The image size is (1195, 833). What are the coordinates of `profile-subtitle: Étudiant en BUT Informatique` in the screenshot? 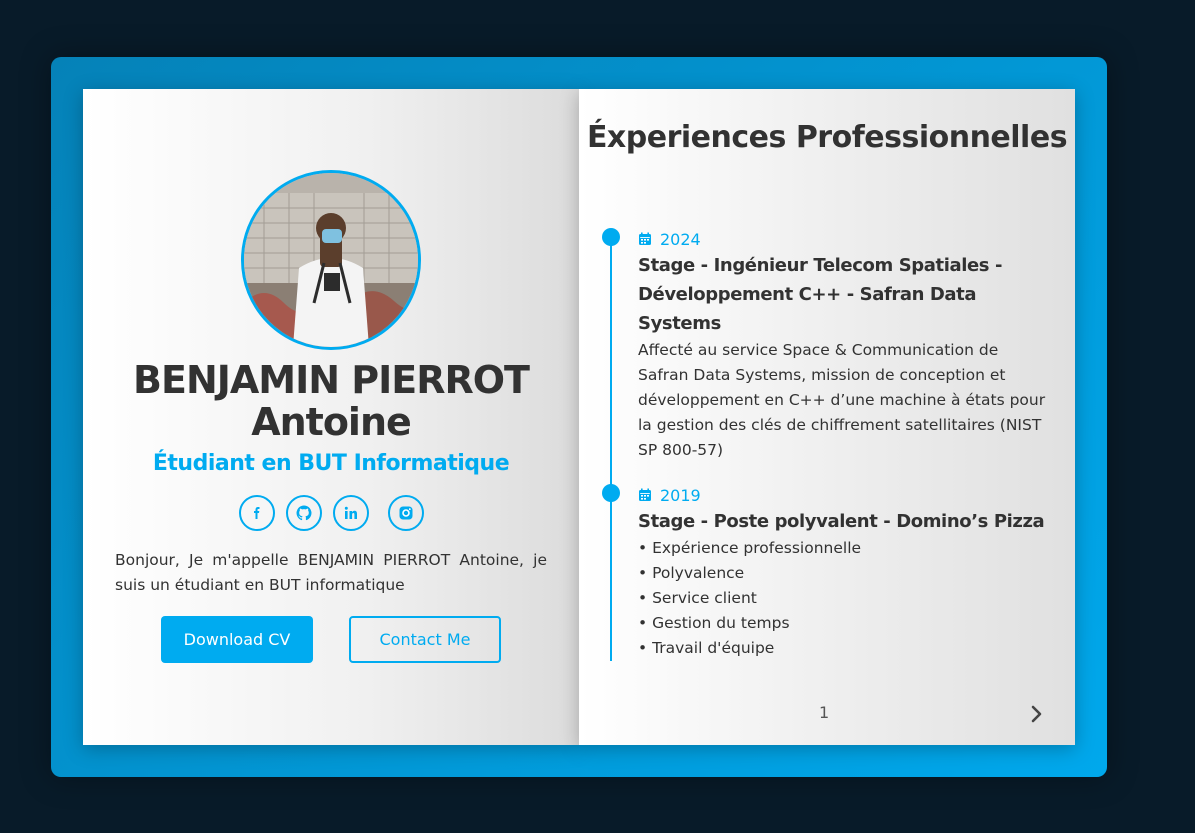 It's located at (331, 463).